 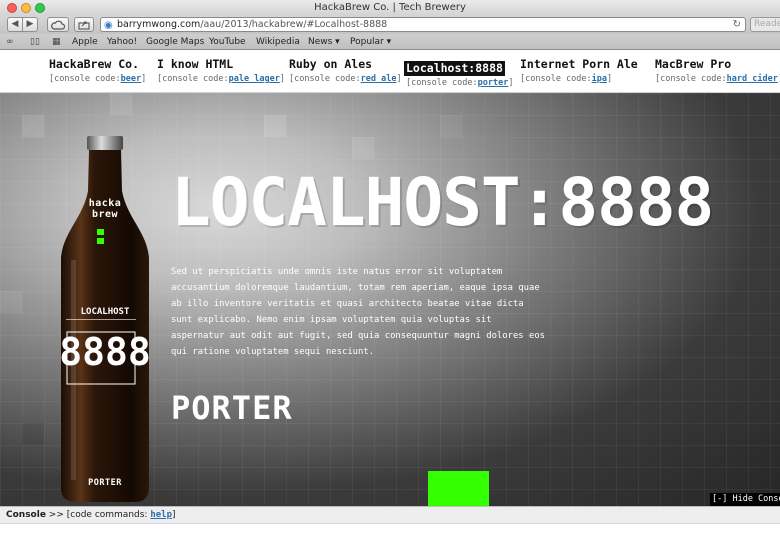 I want to click on back-arrow-icon: ◀, so click(x=15, y=24).